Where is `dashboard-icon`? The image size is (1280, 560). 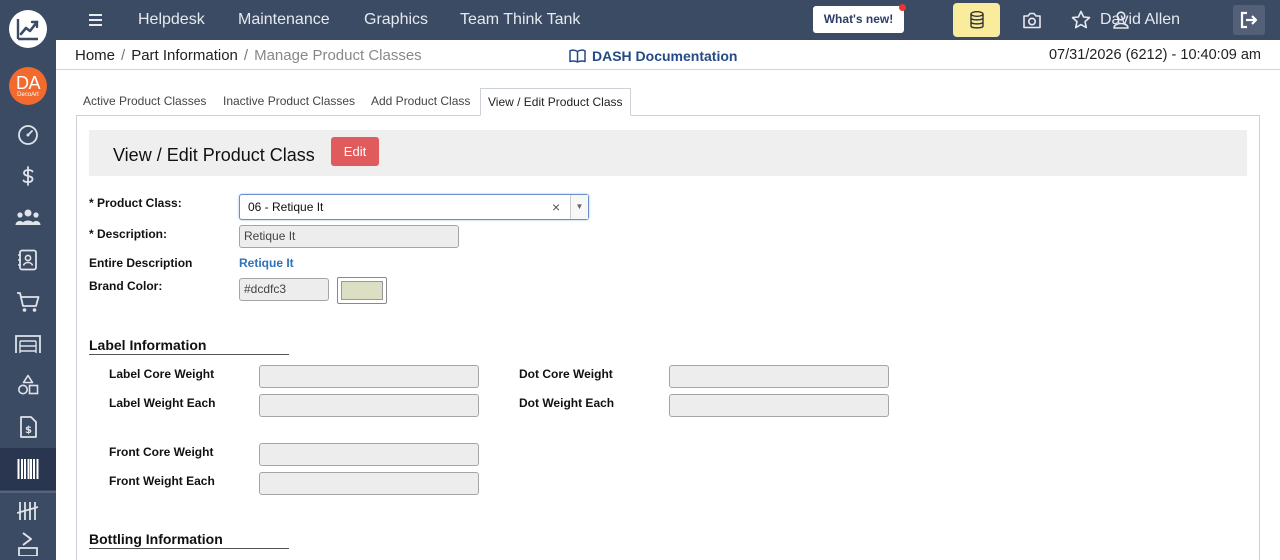 dashboard-icon is located at coordinates (28, 135).